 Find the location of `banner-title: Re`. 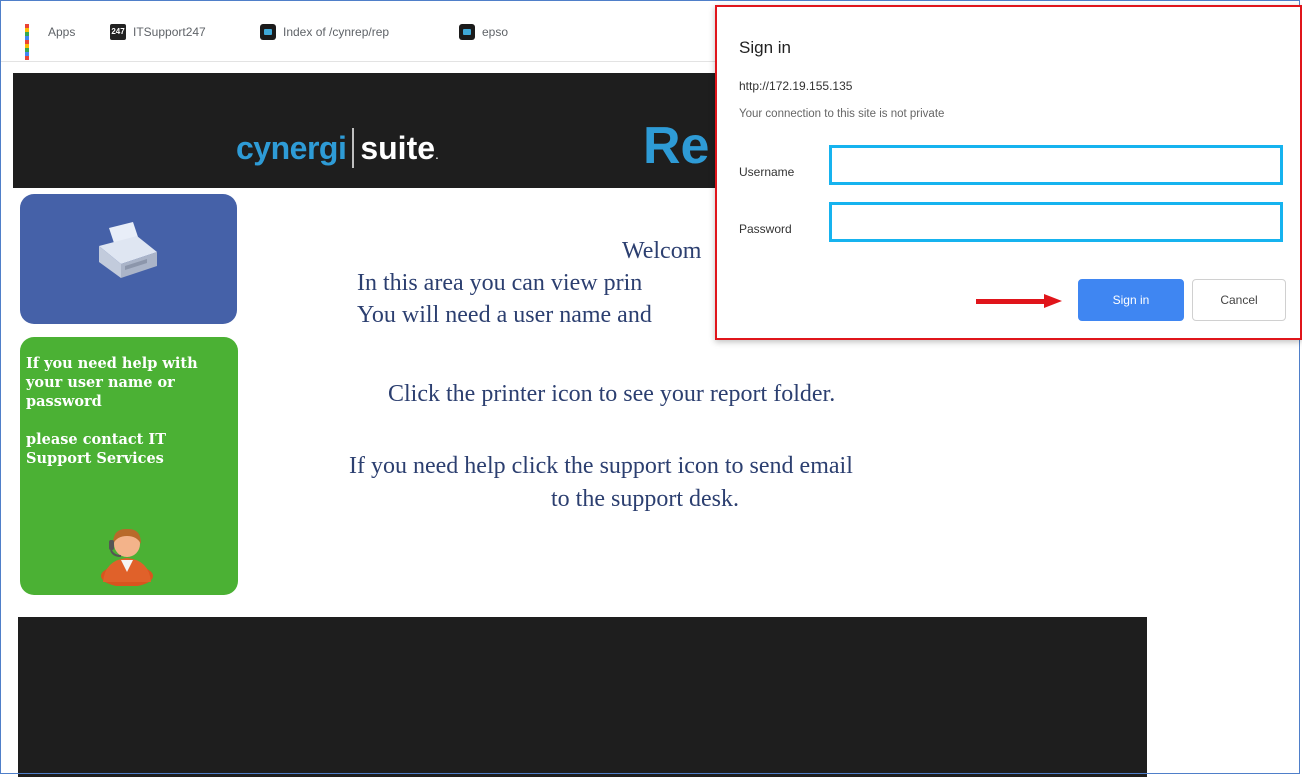

banner-title: Re is located at coordinates (676, 146).